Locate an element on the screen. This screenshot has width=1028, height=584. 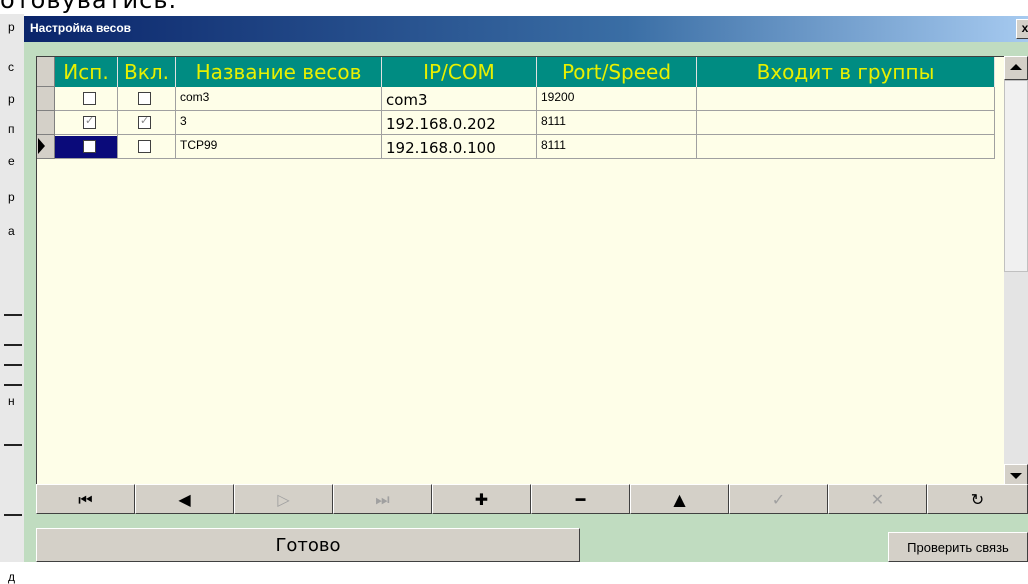
cell-ip: com3 is located at coordinates (459, 99).